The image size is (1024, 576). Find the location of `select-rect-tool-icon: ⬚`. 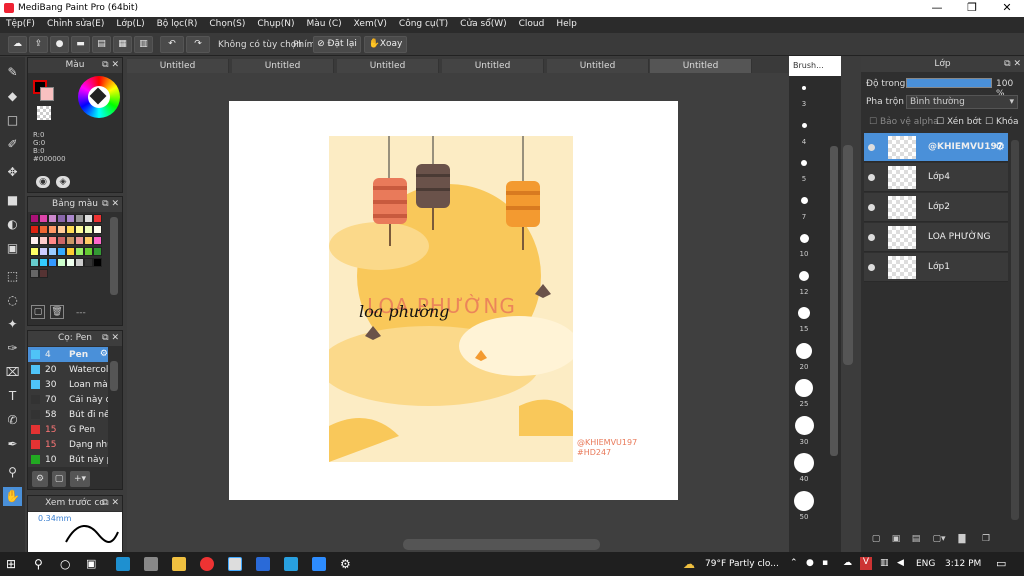

select-rect-tool-icon: ⬚ is located at coordinates (12, 276).